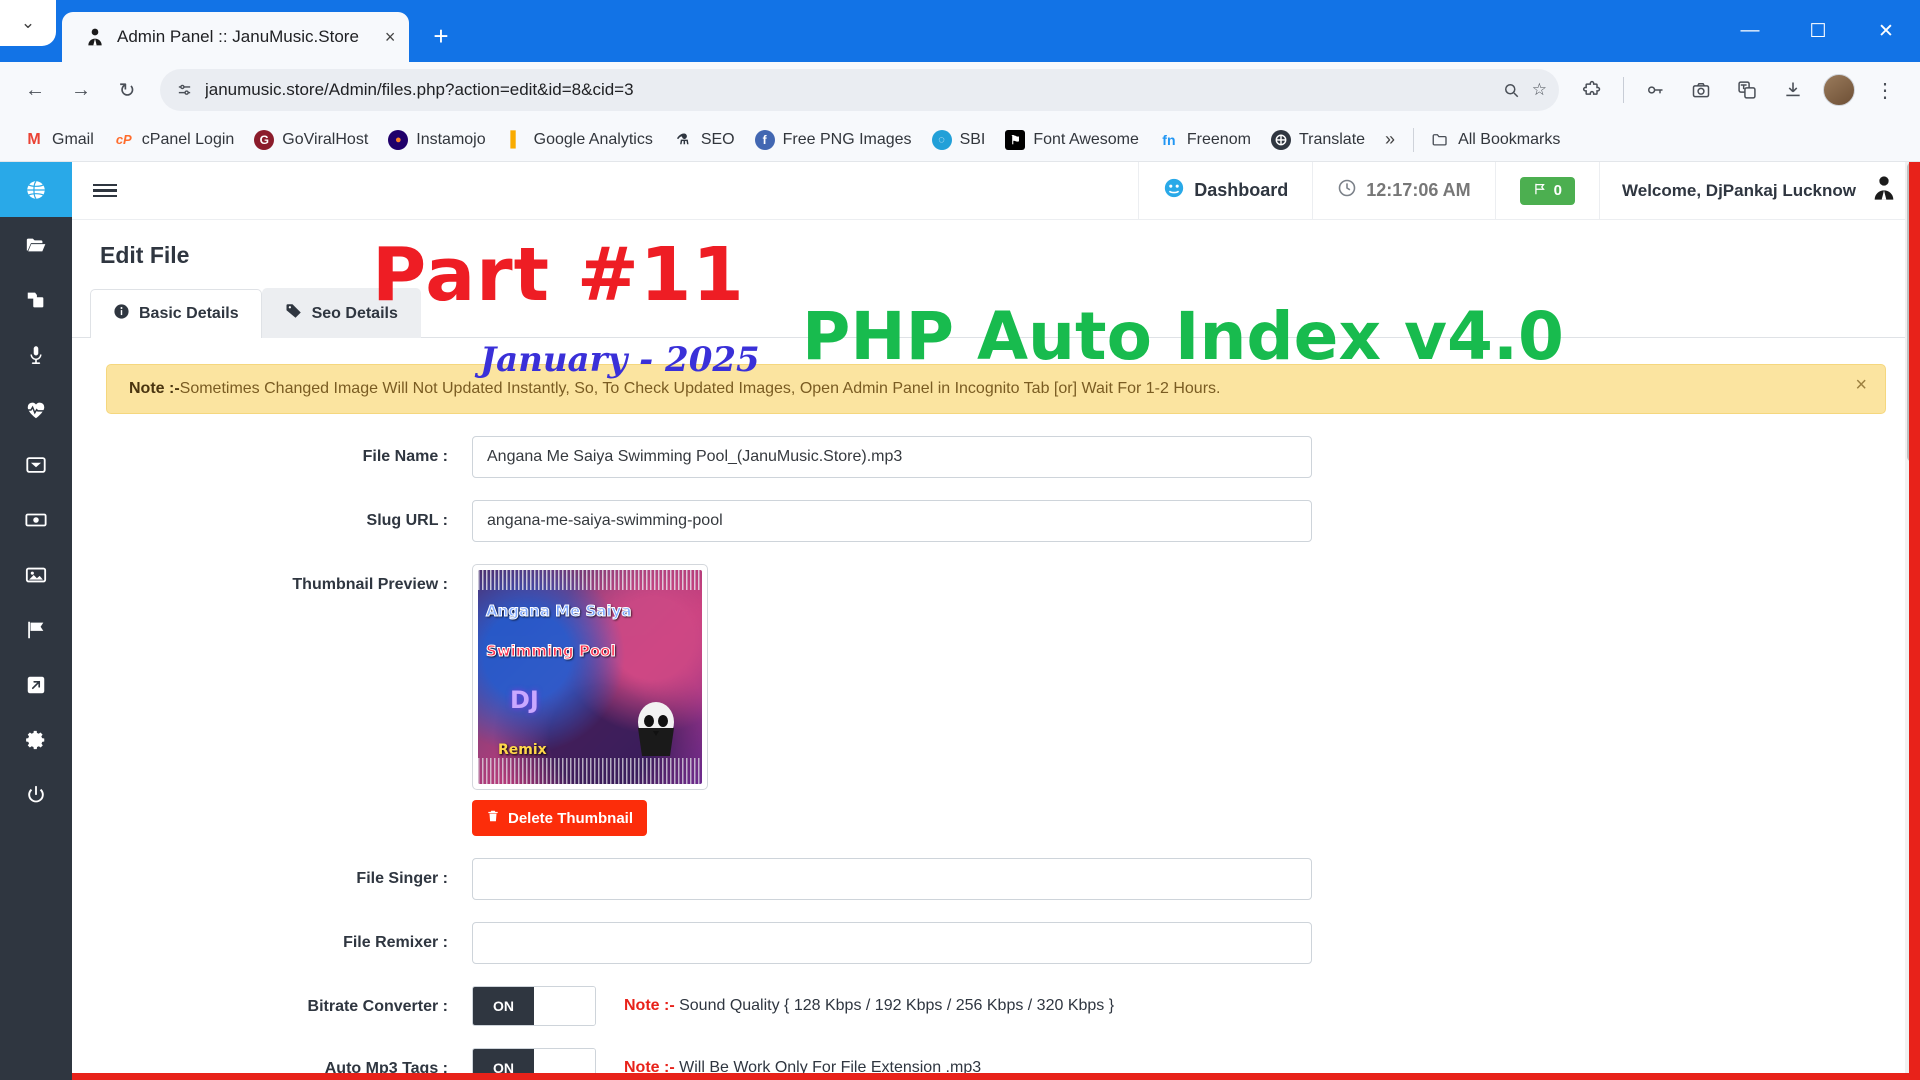 The height and width of the screenshot is (1080, 1920). What do you see at coordinates (833, 140) in the screenshot?
I see `bookmark-free-png-images: f Free PNG Images` at bounding box center [833, 140].